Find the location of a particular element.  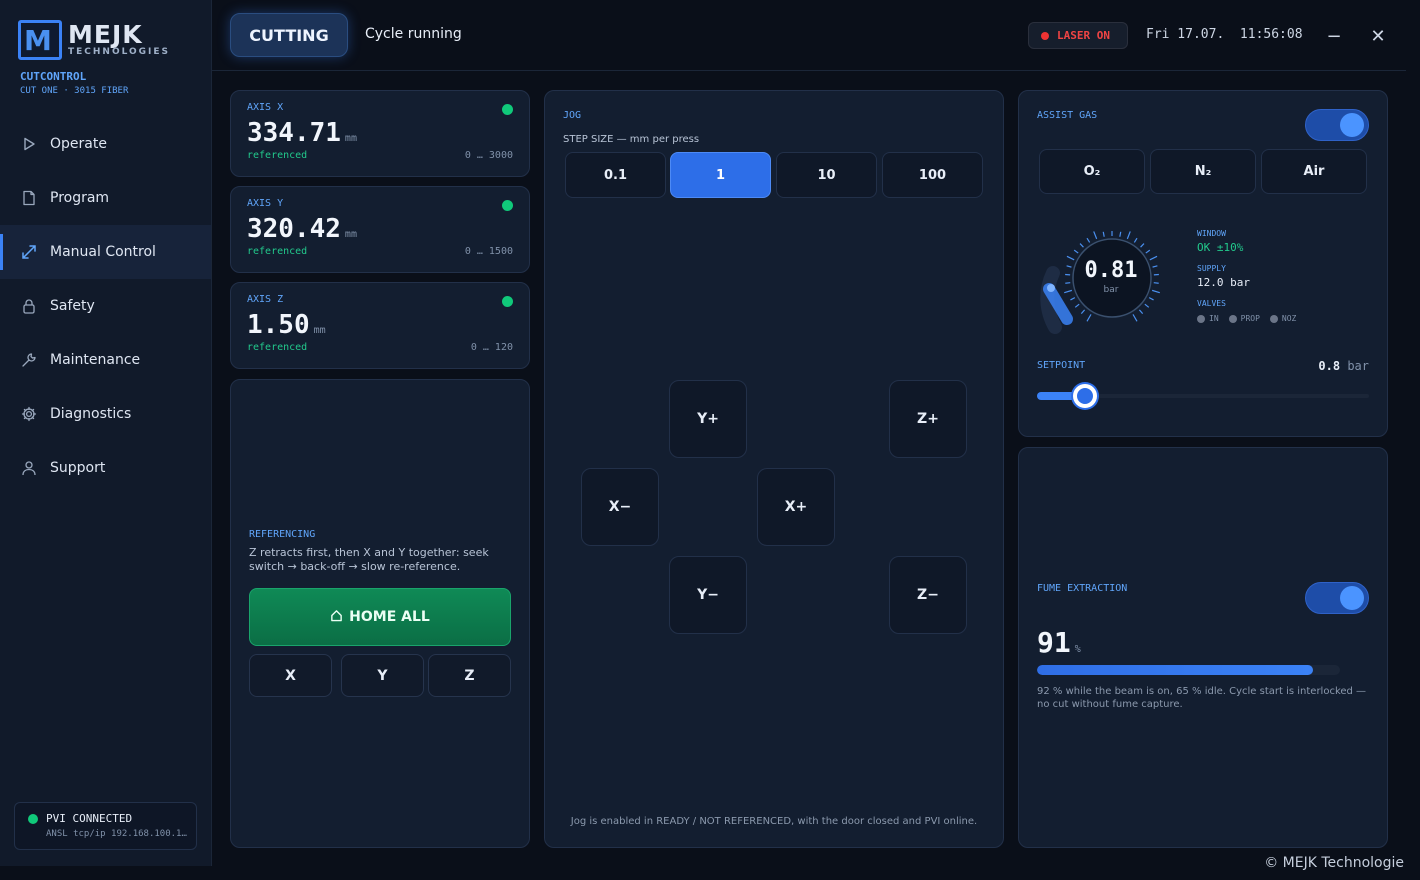

nav-item-support: Support is located at coordinates (105, 468).